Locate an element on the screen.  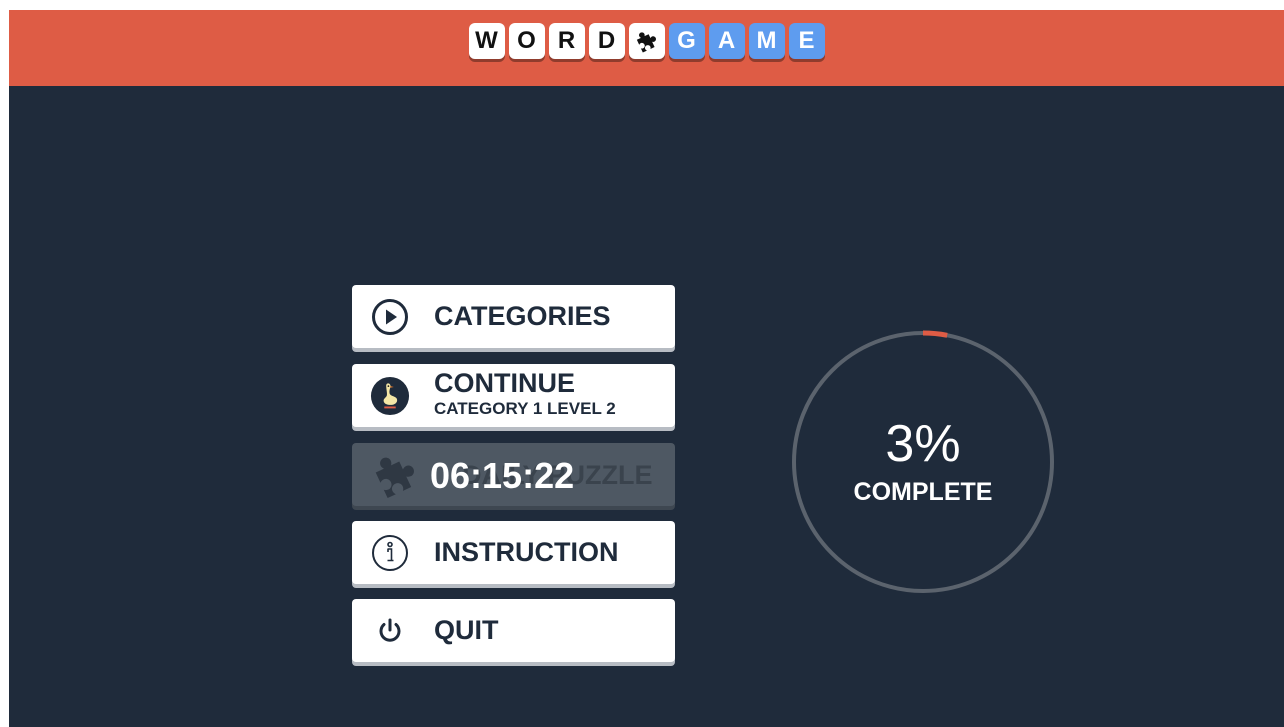
game-logo: W O R D G A M E is located at coordinates (646, 41).